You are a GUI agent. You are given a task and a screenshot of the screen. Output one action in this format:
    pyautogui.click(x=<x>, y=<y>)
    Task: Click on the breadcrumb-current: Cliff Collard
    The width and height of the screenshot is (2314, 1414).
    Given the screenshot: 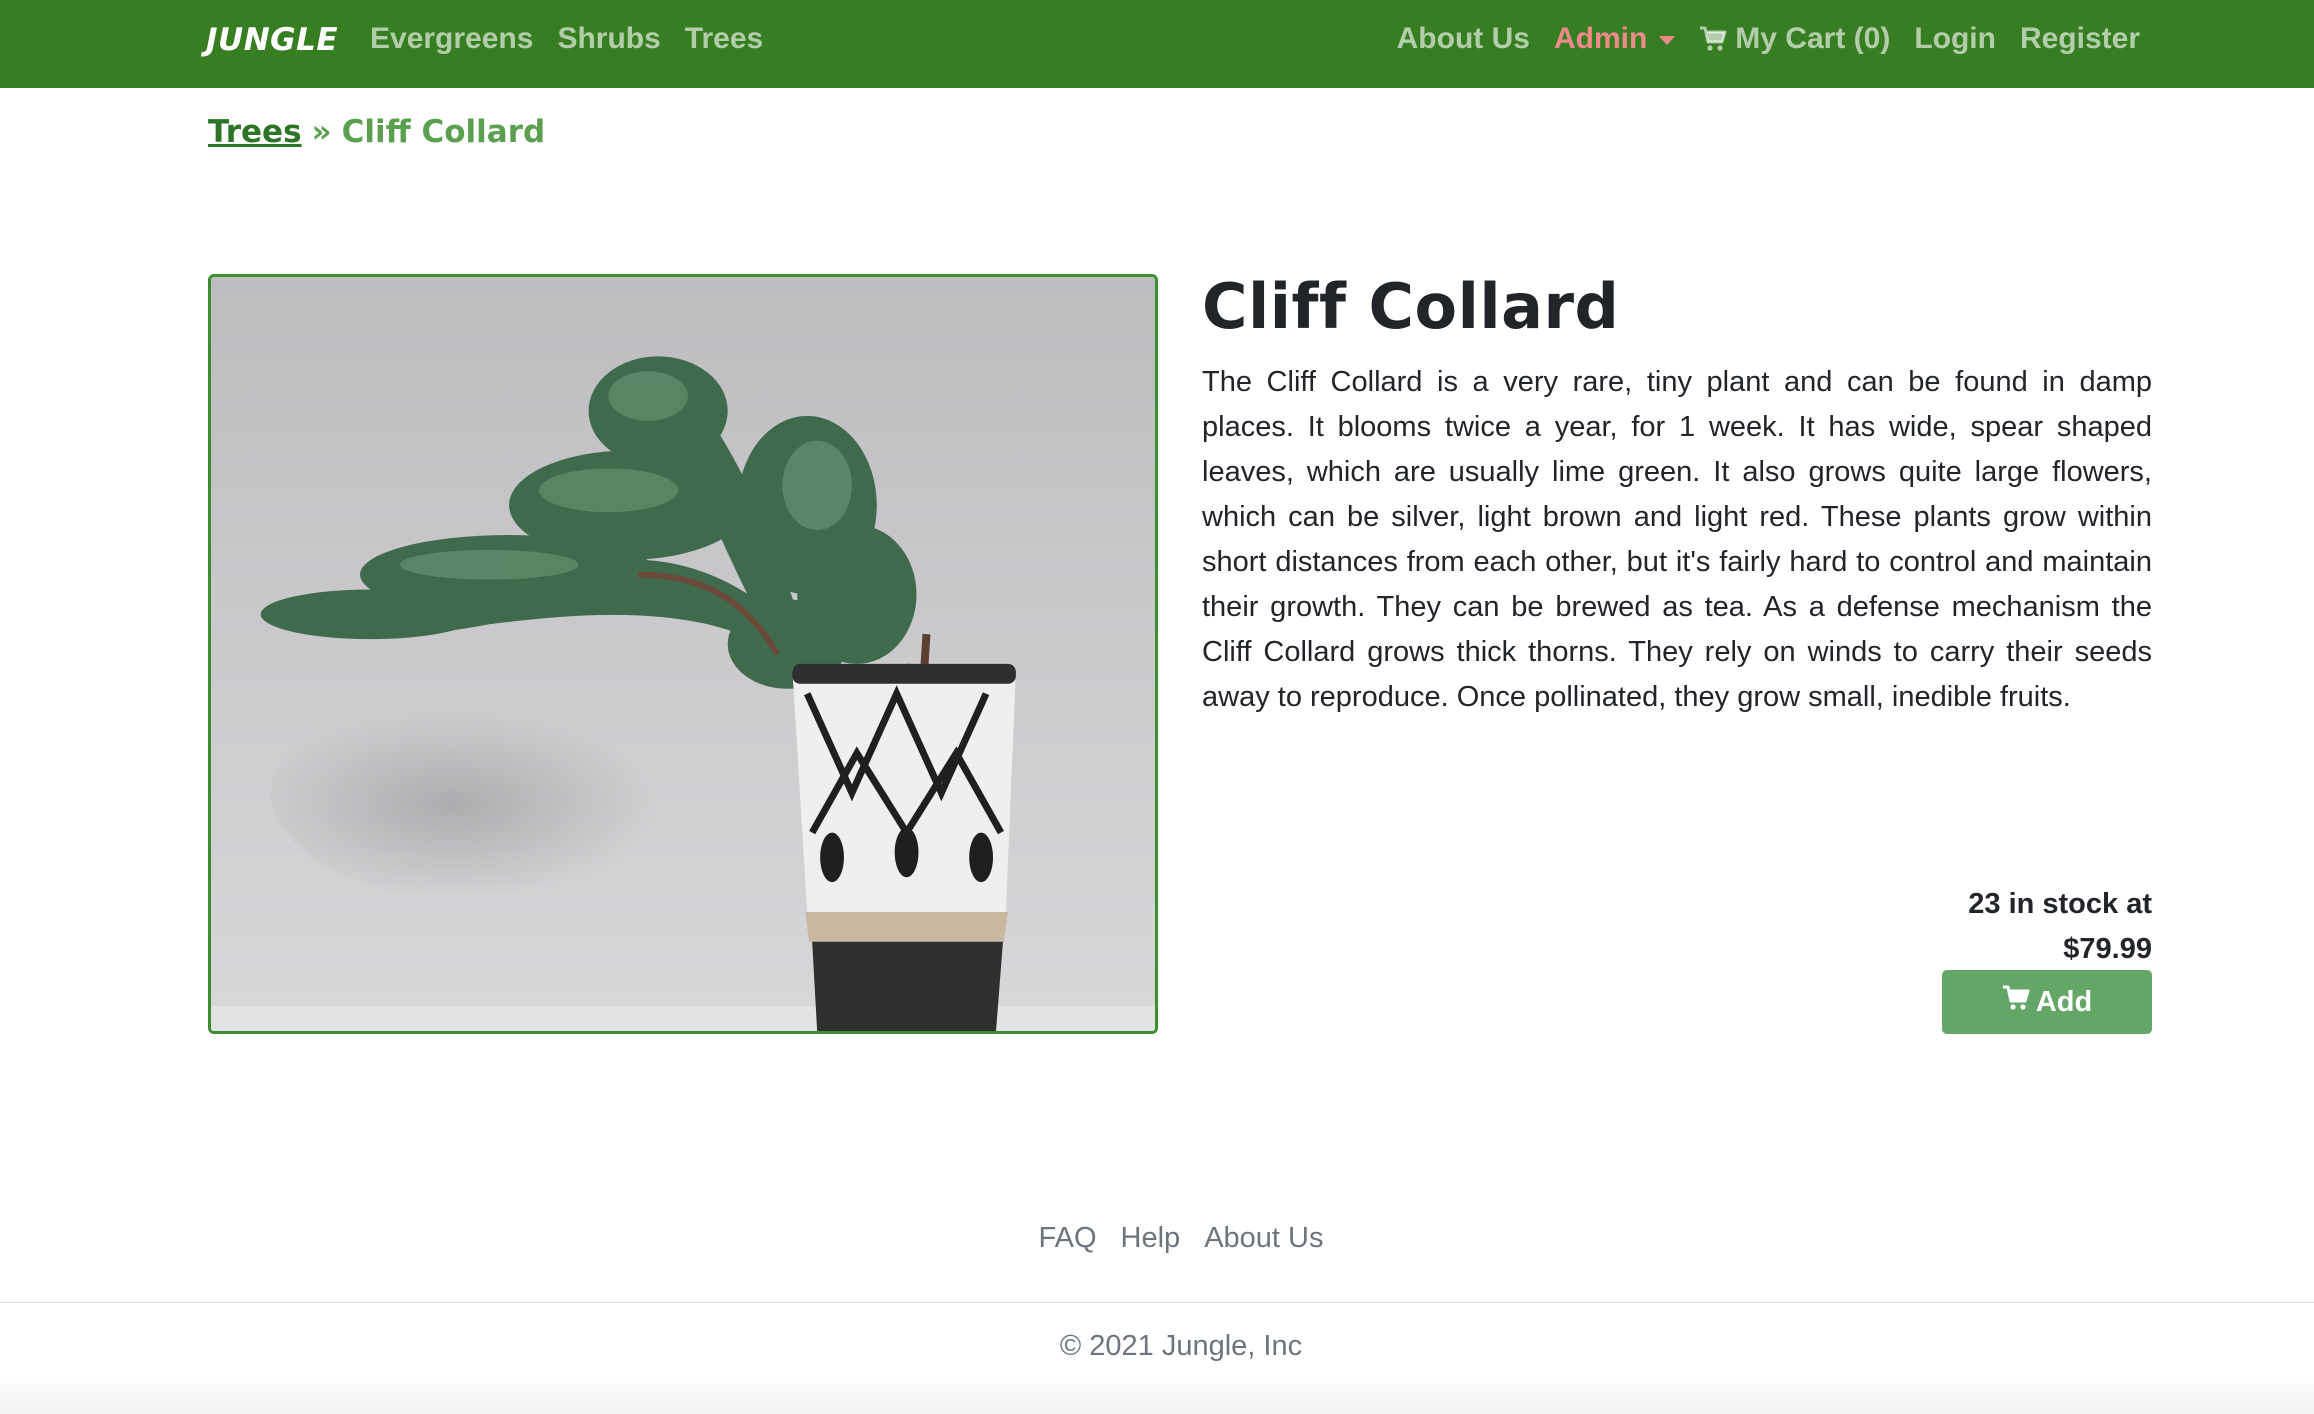 What is the action you would take?
    pyautogui.click(x=443, y=132)
    